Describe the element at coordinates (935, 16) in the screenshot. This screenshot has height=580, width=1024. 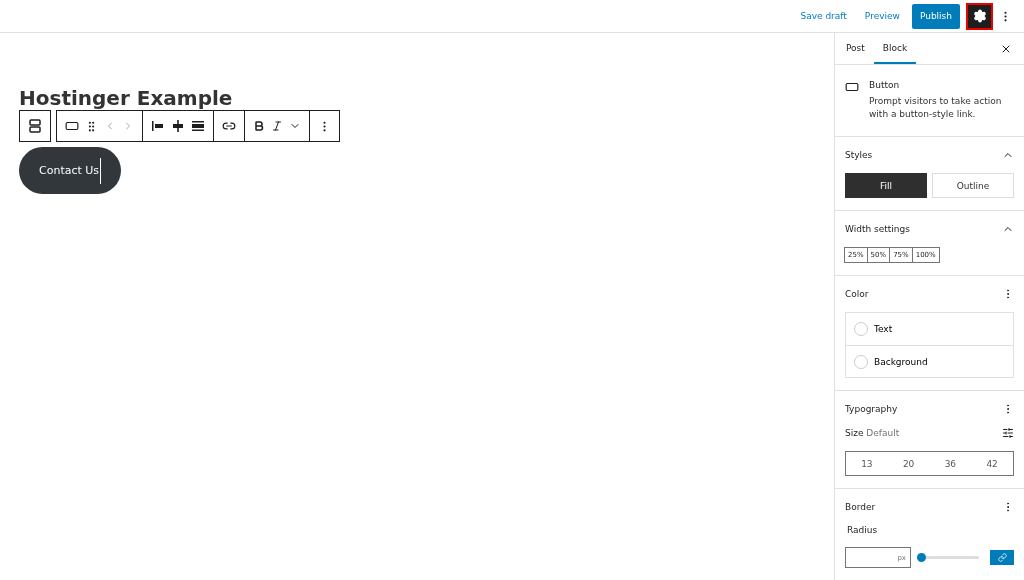
I see `publish-button: Publish` at that location.